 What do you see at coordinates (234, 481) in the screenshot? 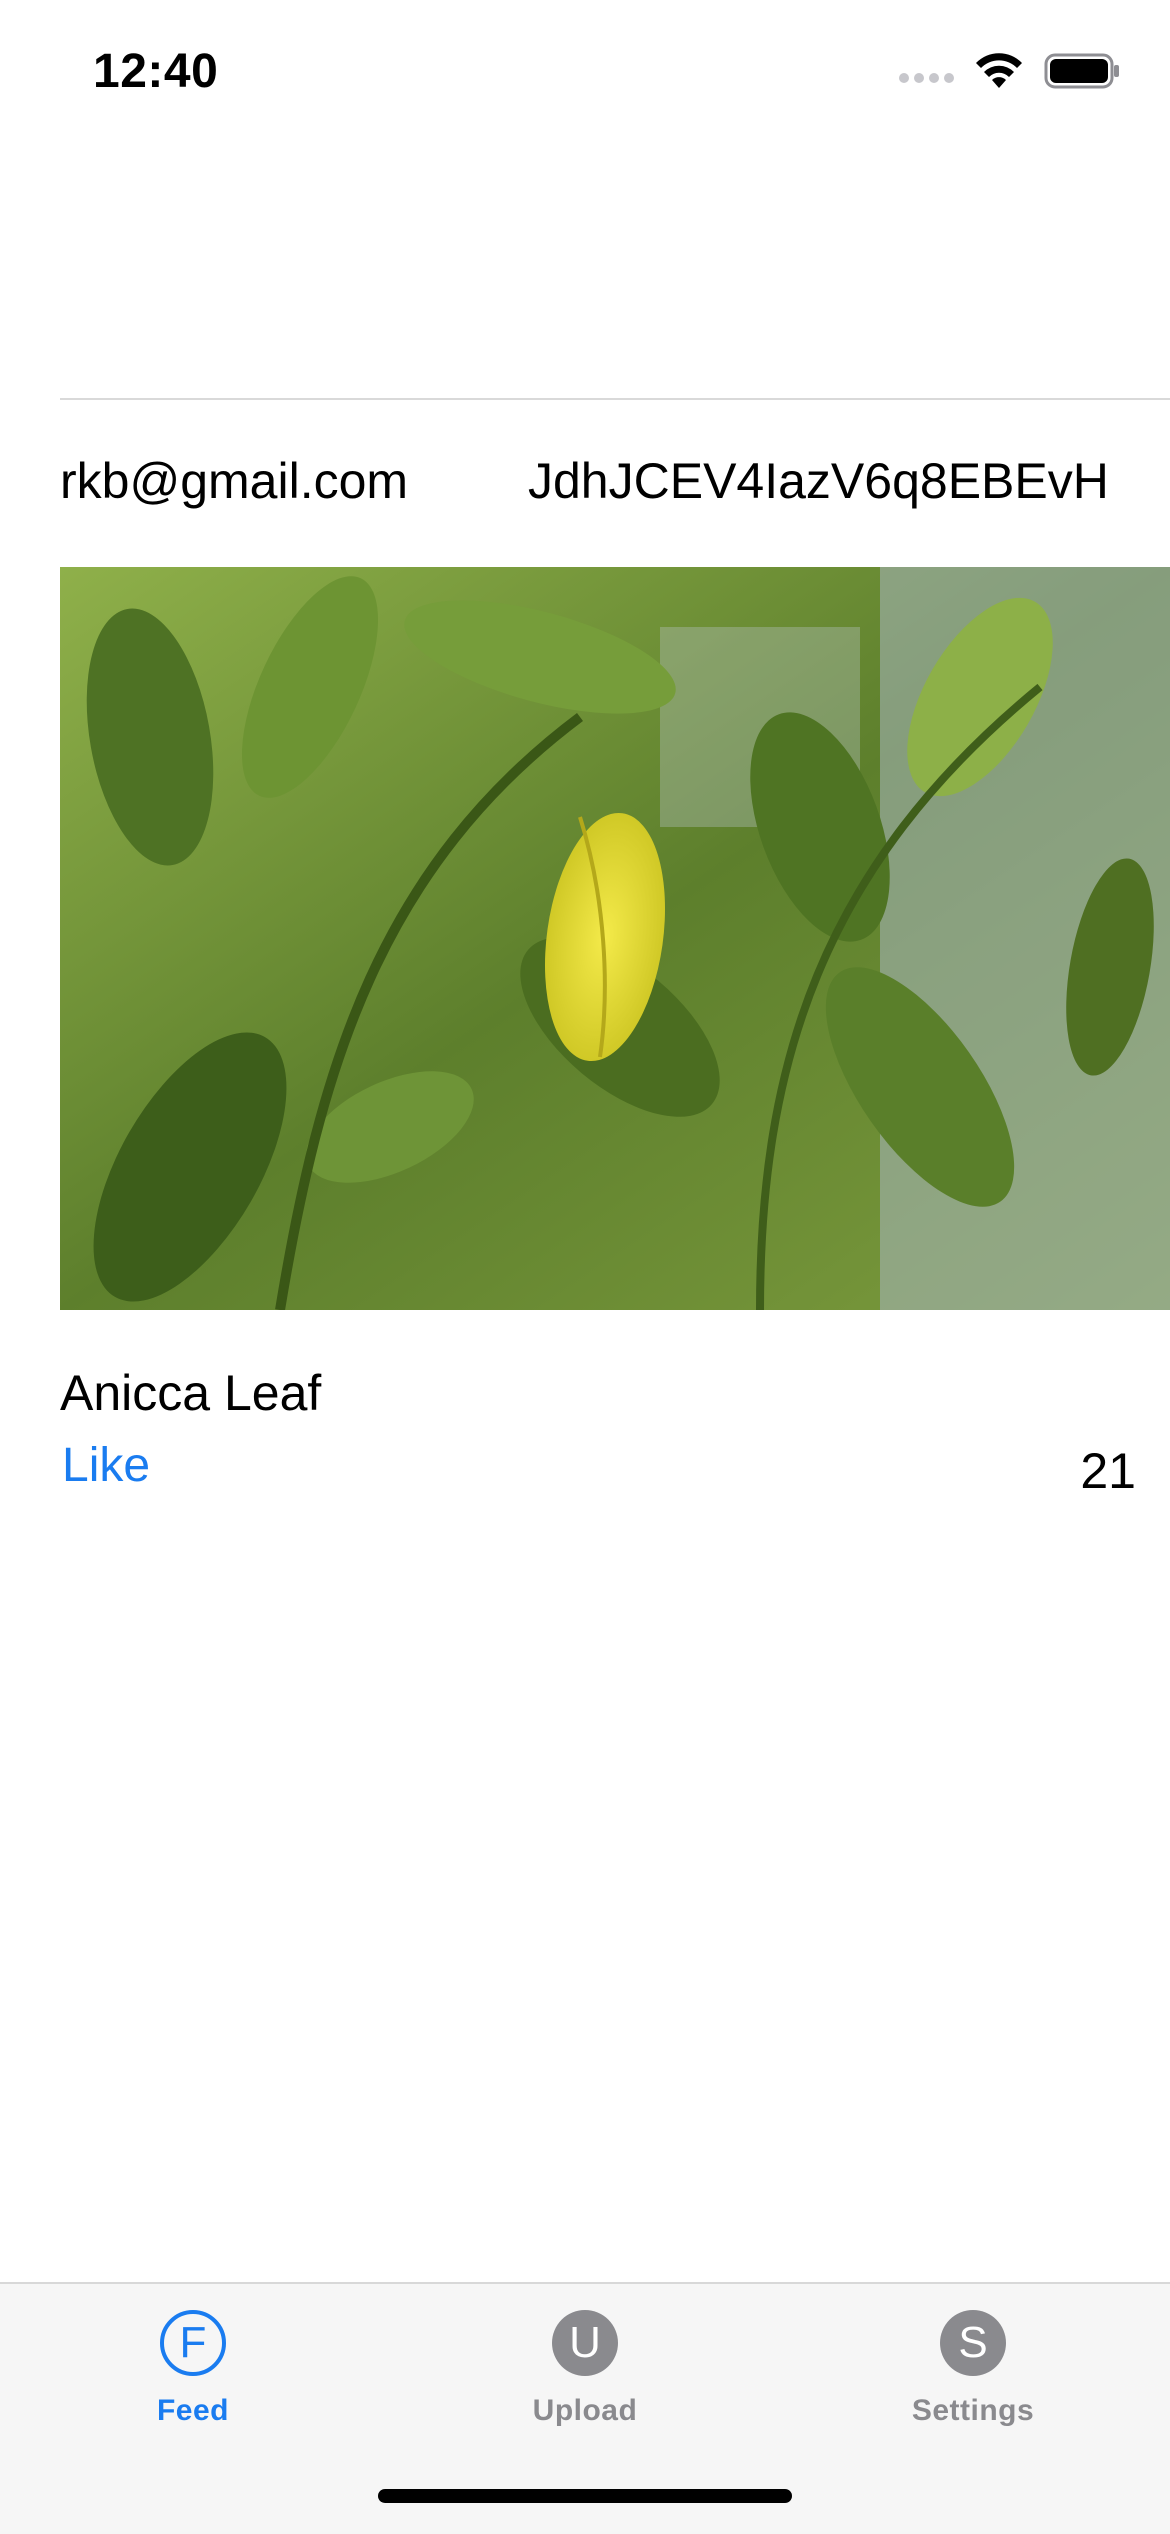
I see `post-author-email: rkb@gmail.com` at bounding box center [234, 481].